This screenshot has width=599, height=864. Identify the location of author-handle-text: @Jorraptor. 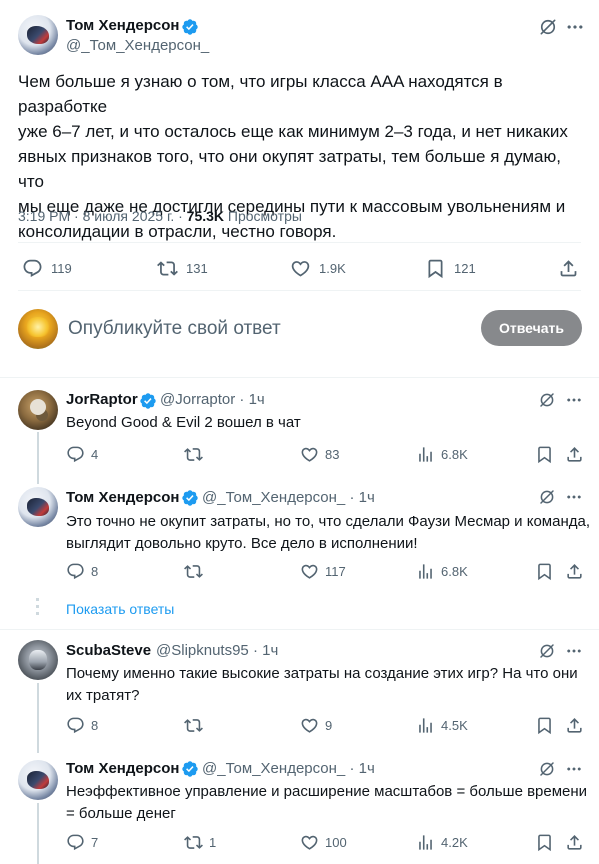
(197, 399).